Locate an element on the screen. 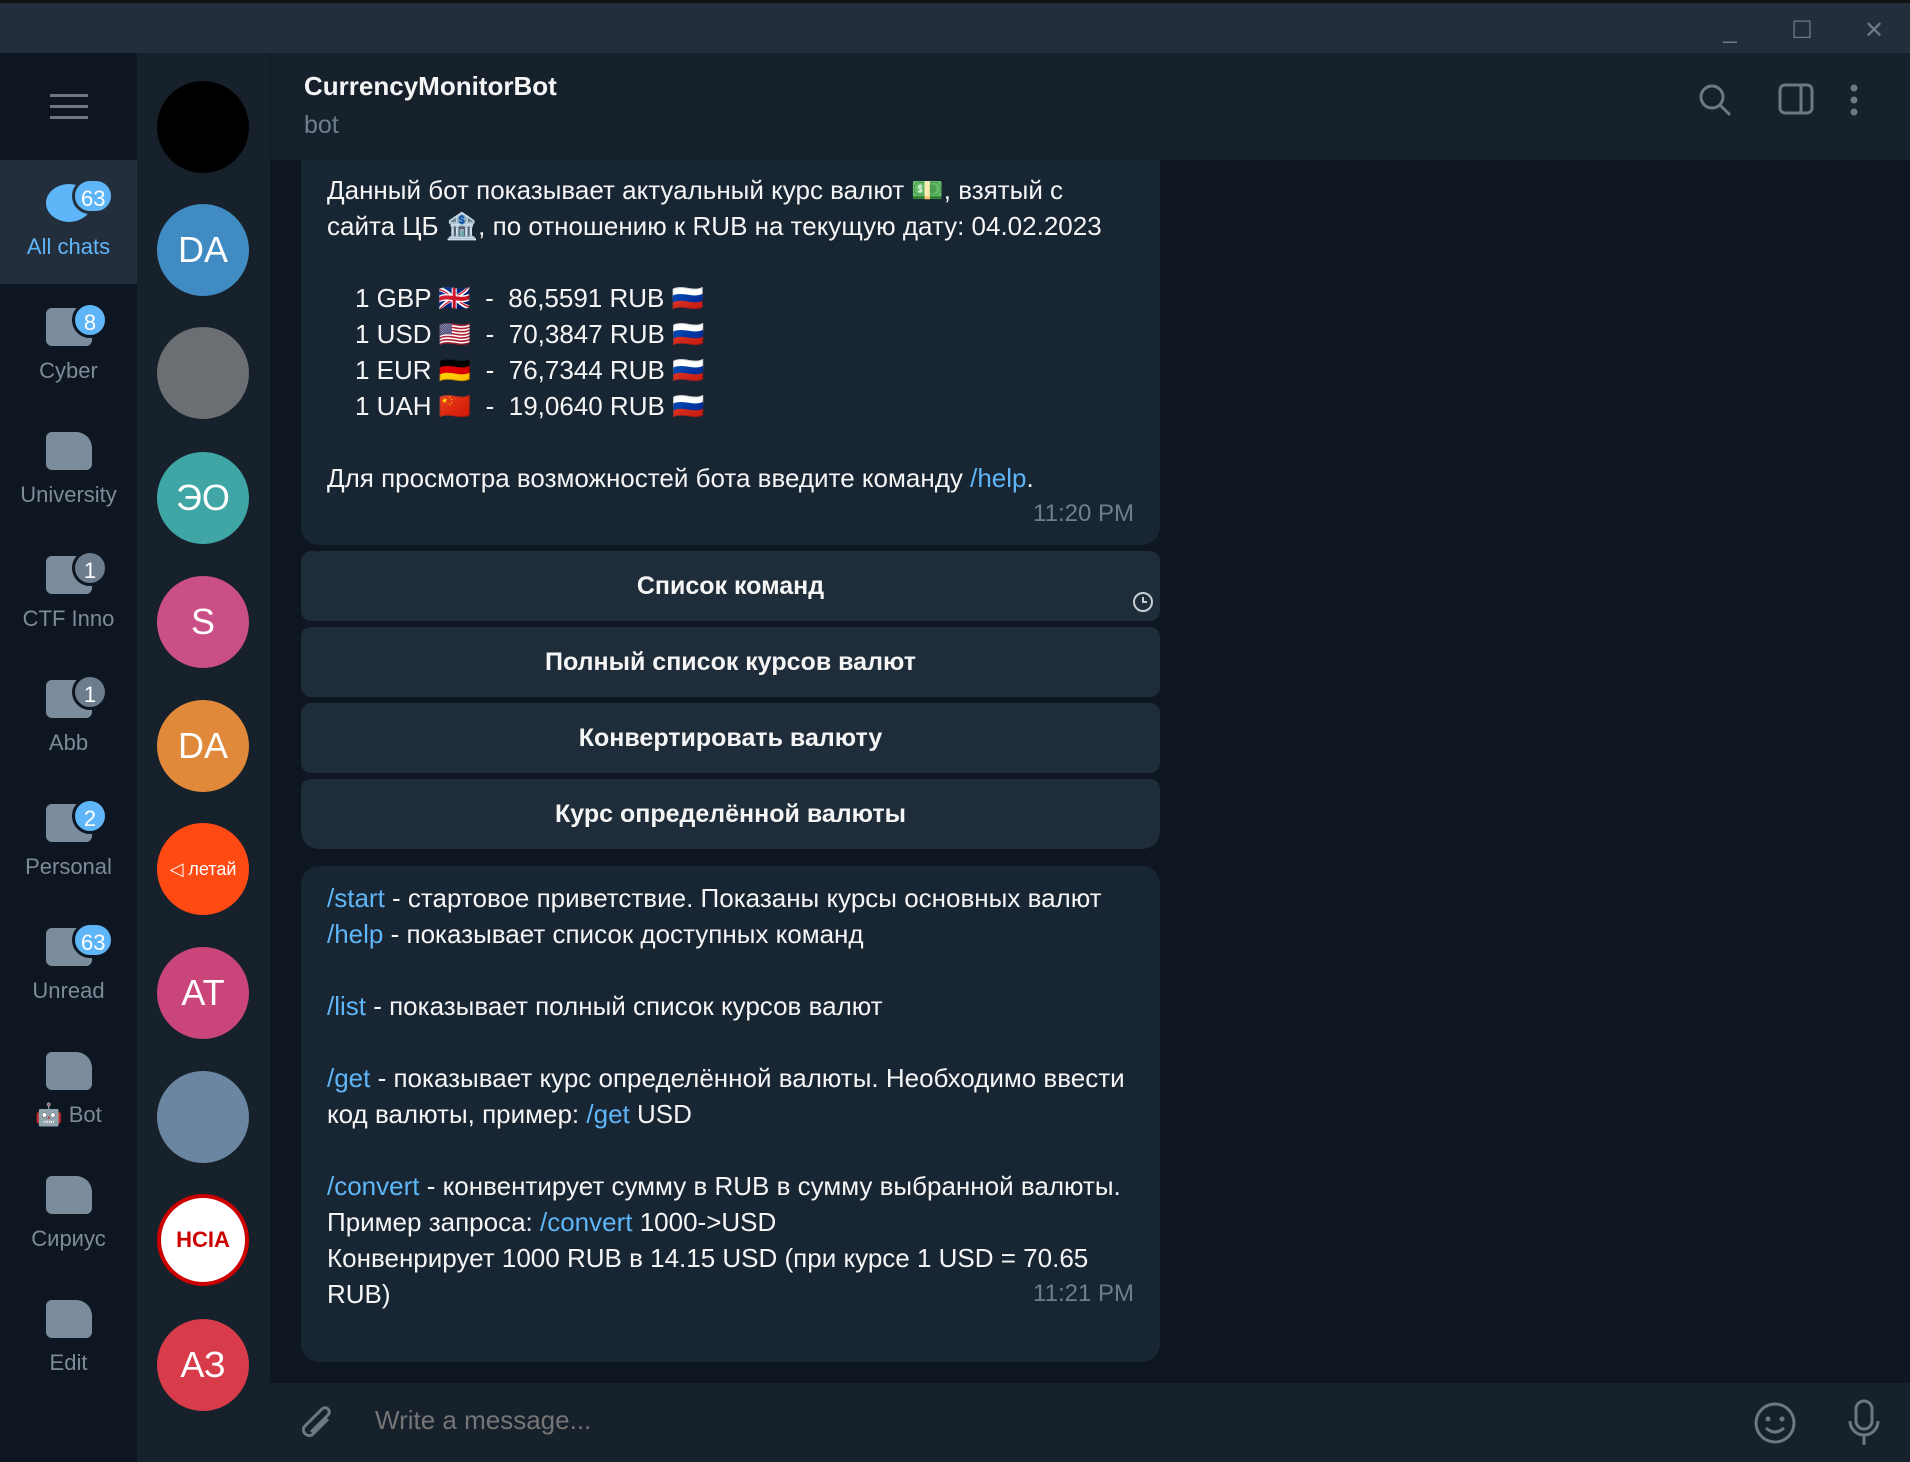 This screenshot has height=1462, width=1910. folder-bot: 🤖 Bot is located at coordinates (68, 1090).